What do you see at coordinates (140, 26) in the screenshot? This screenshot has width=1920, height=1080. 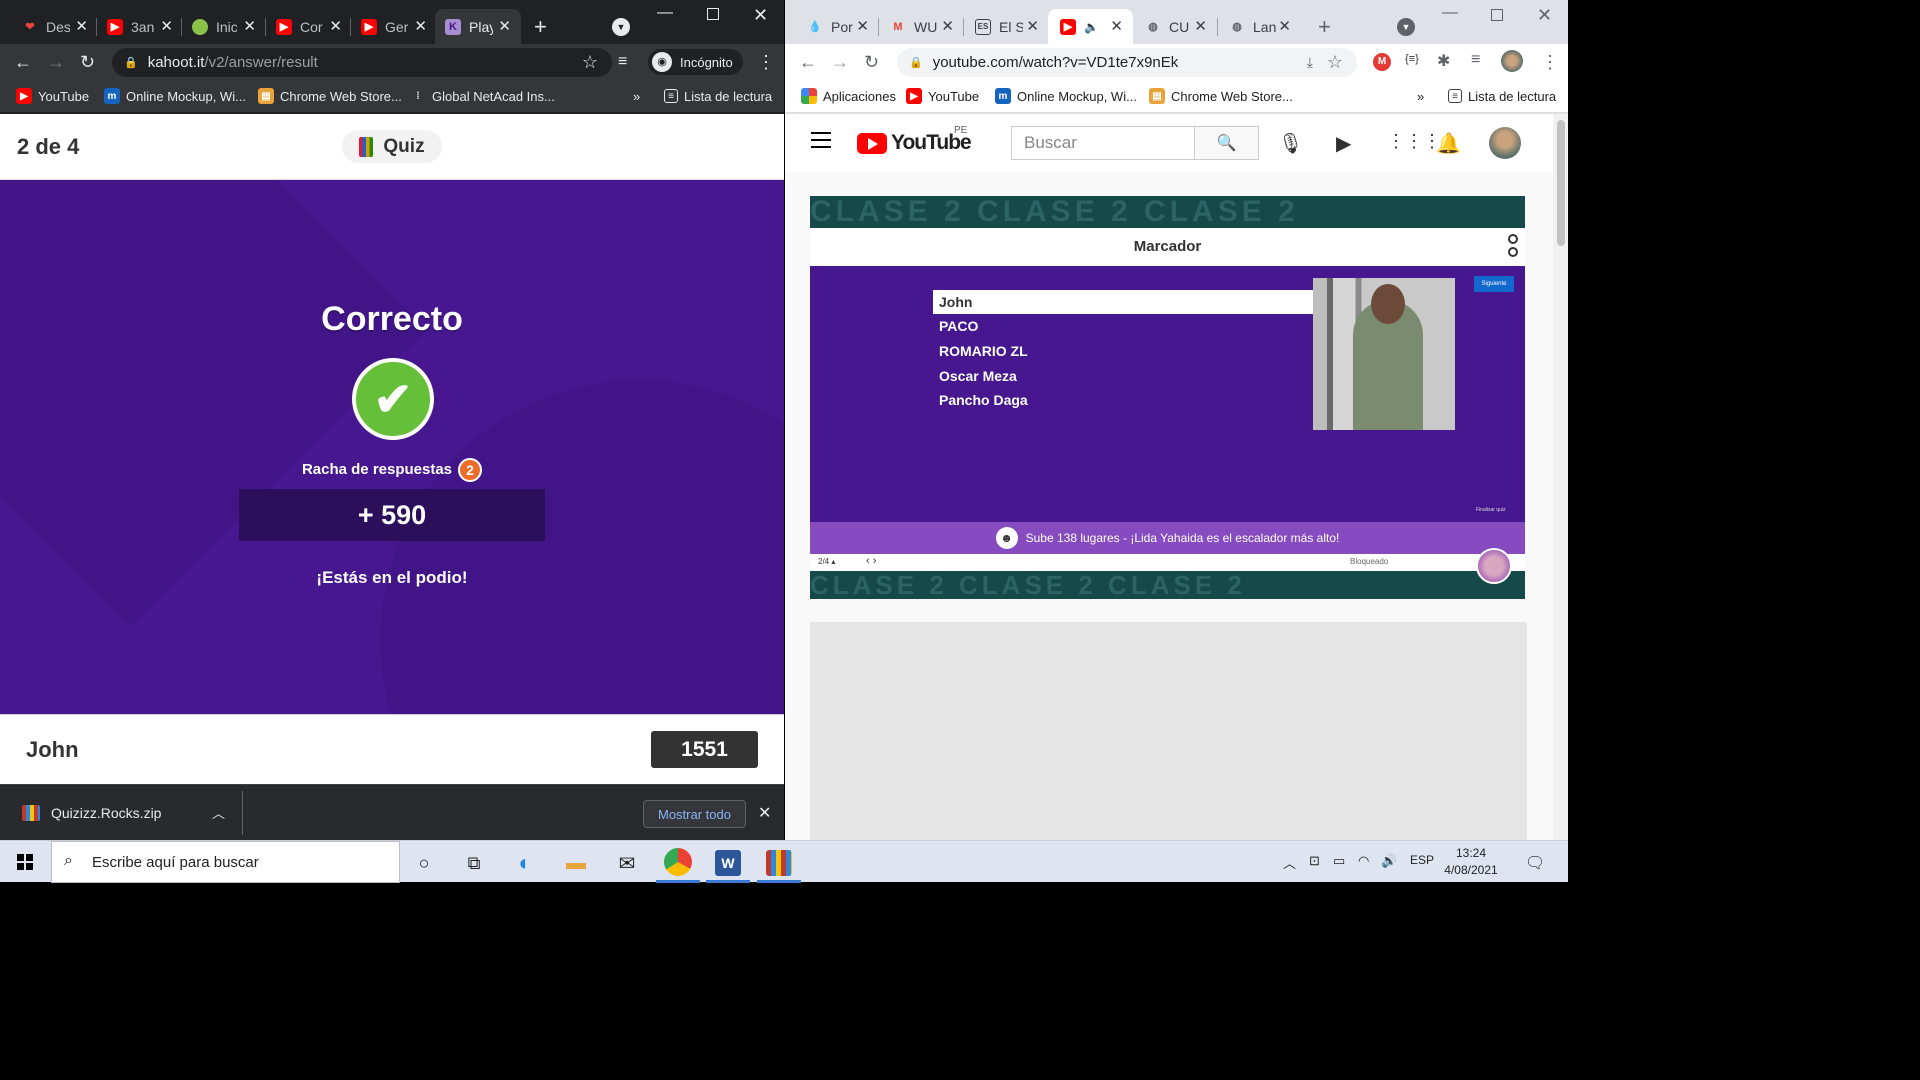 I see `tab-2: ▶ 3an ✕` at bounding box center [140, 26].